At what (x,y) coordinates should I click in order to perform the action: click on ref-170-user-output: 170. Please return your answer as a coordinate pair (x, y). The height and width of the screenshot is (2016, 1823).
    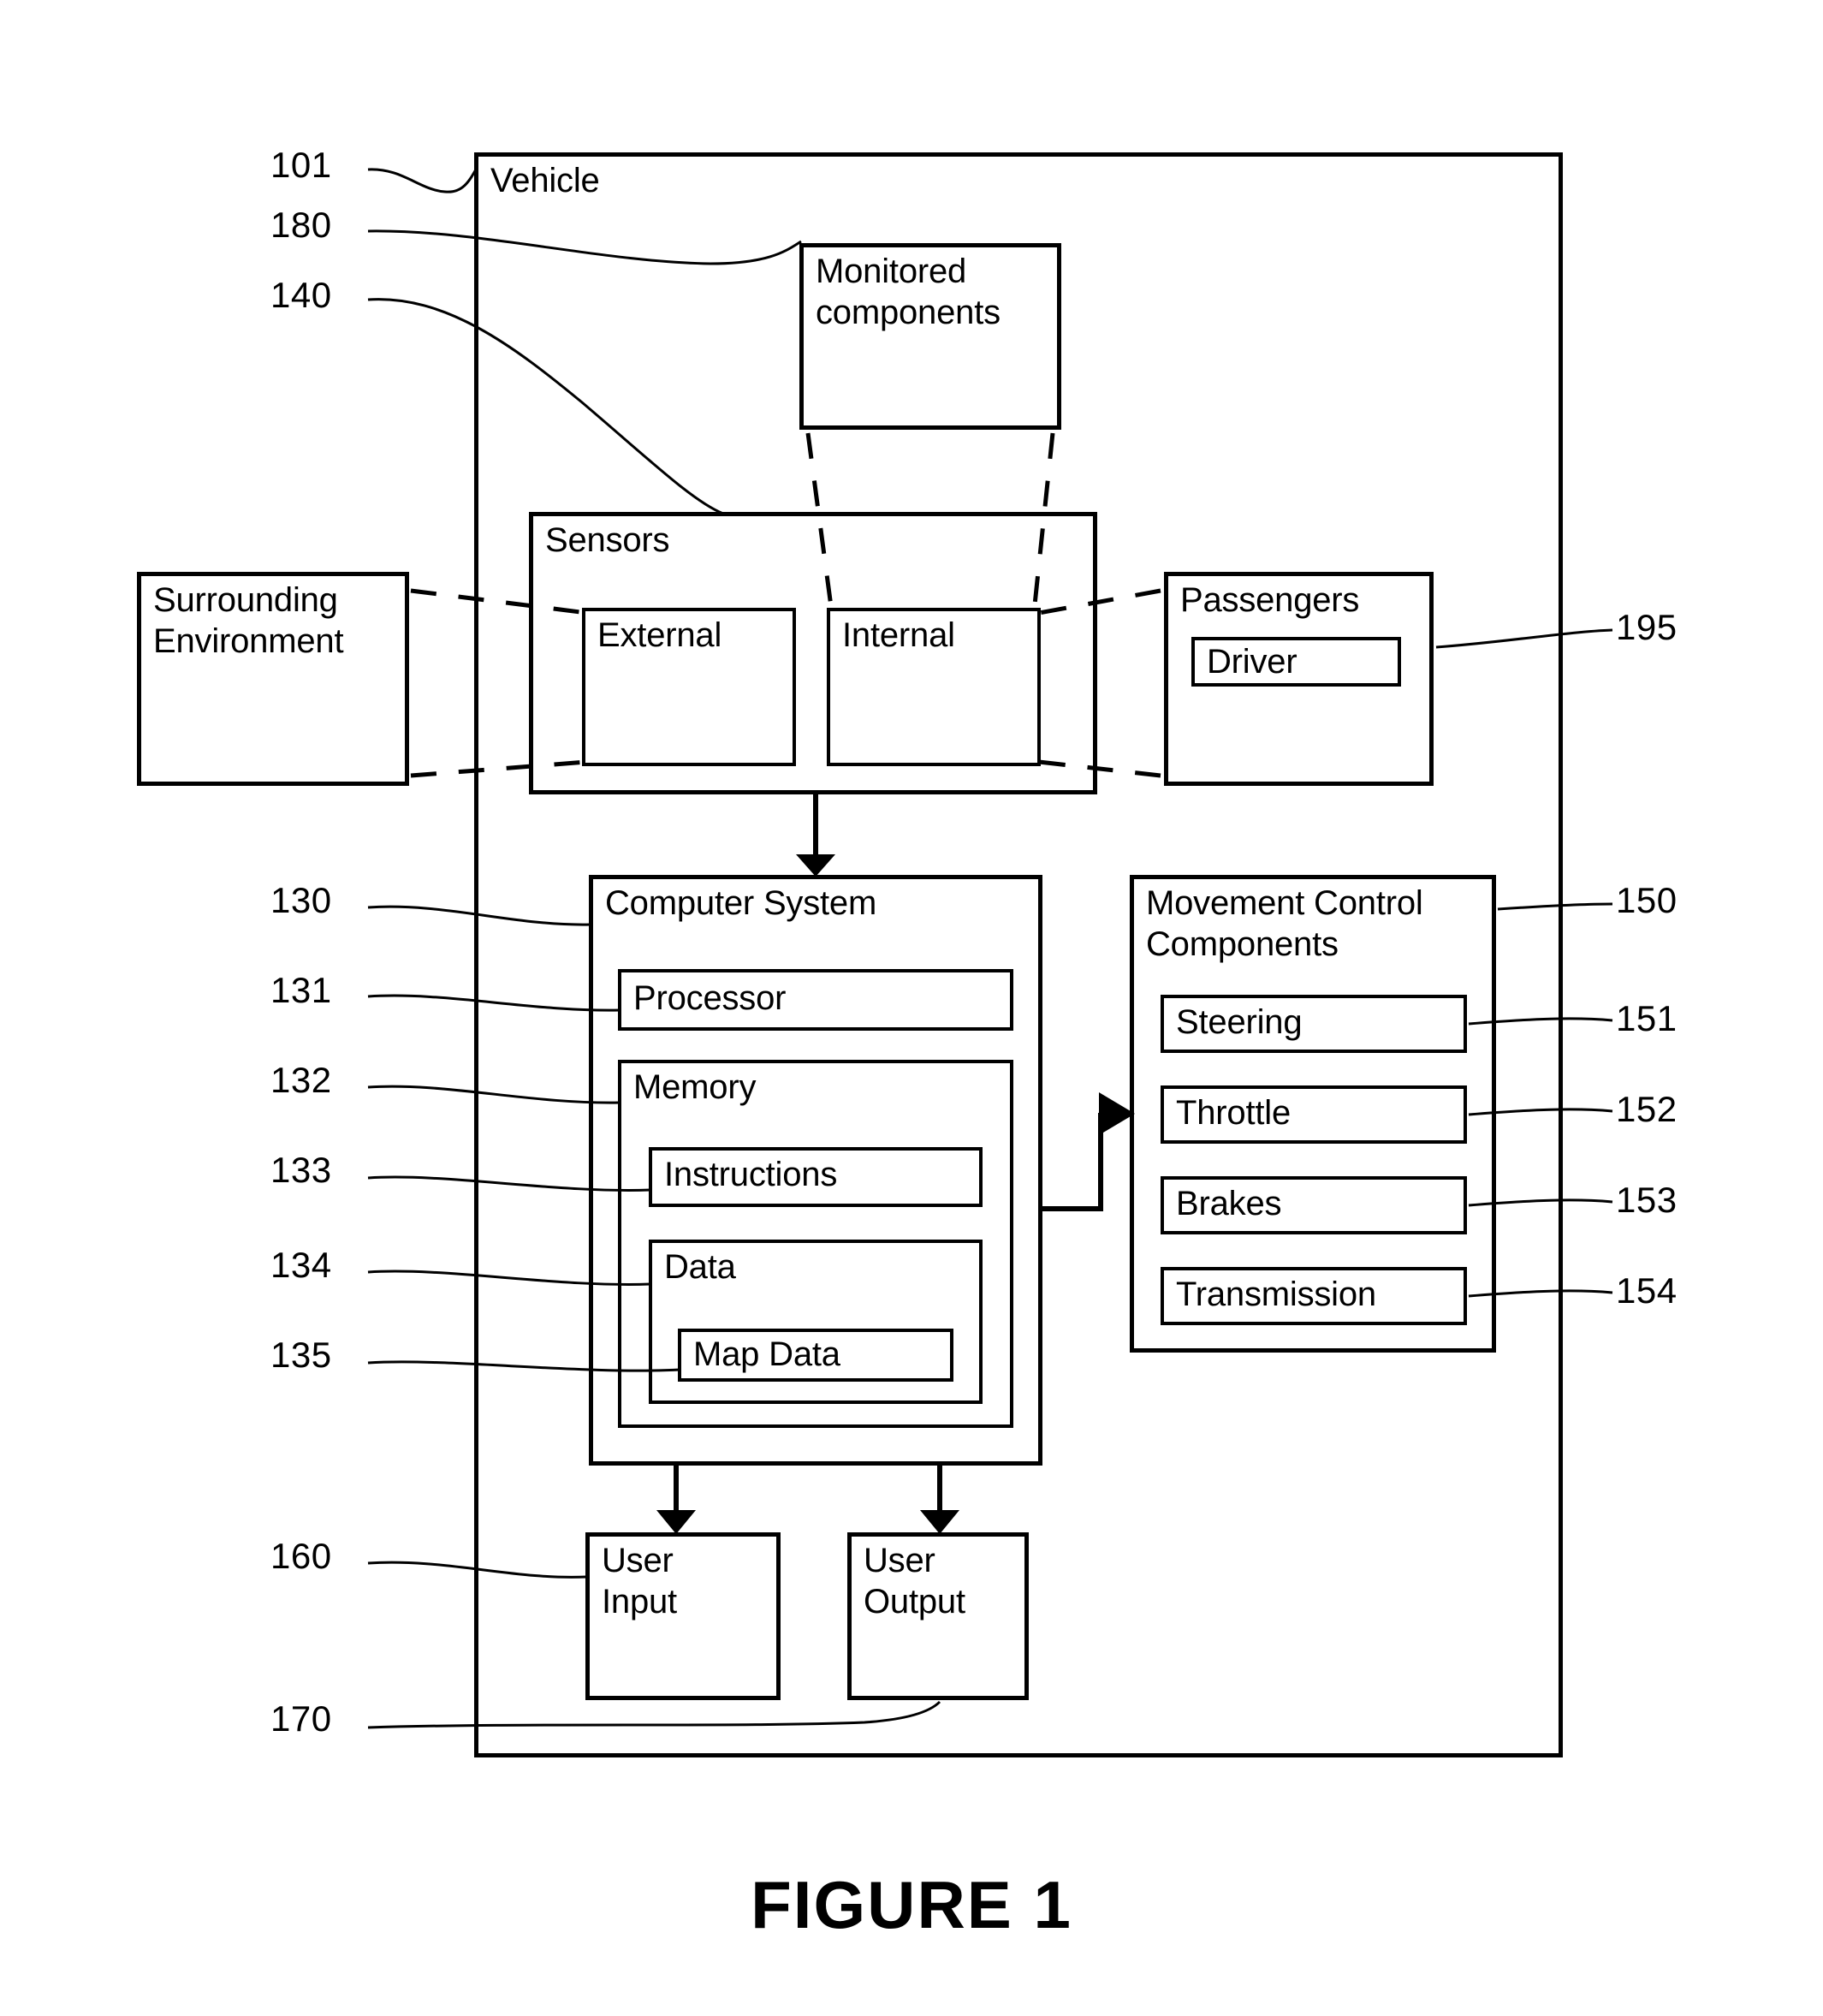
    Looking at the image, I should click on (301, 1718).